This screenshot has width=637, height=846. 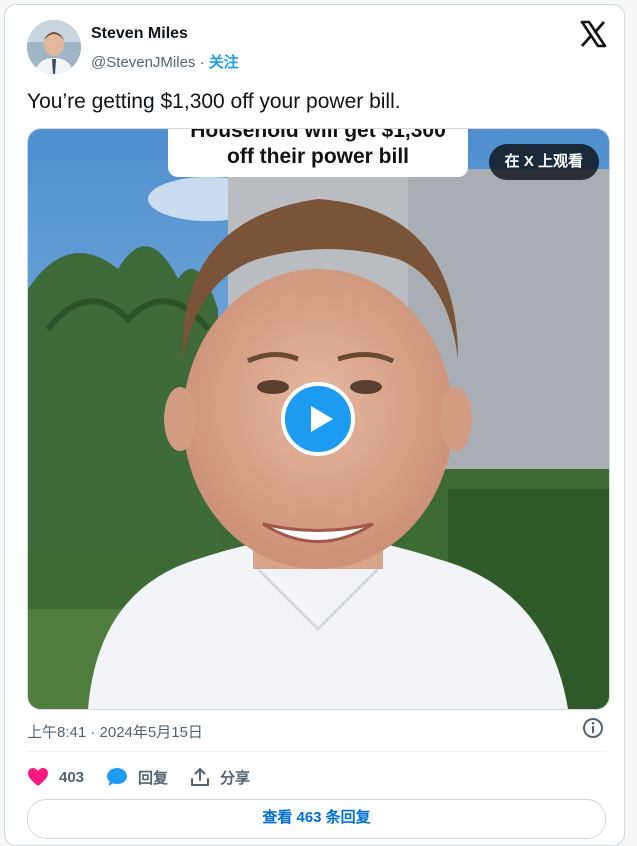 What do you see at coordinates (38, 777) in the screenshot?
I see `heart-icon` at bounding box center [38, 777].